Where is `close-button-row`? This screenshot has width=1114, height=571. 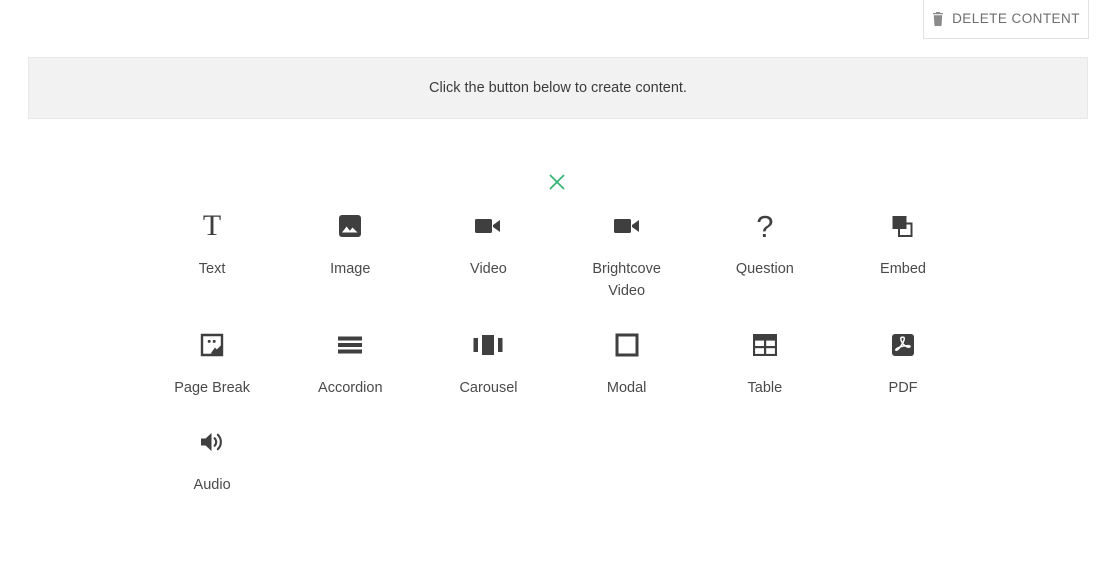
close-button-row is located at coordinates (557, 182).